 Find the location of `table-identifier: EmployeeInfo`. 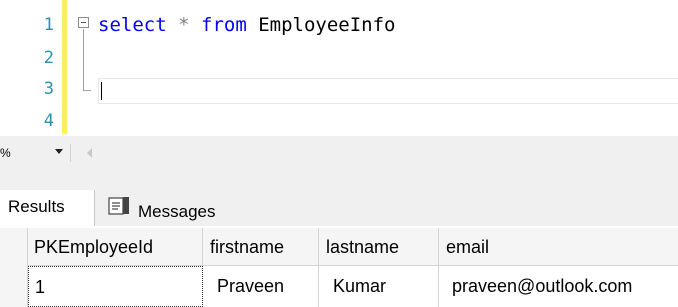

table-identifier: EmployeeInfo is located at coordinates (327, 25).